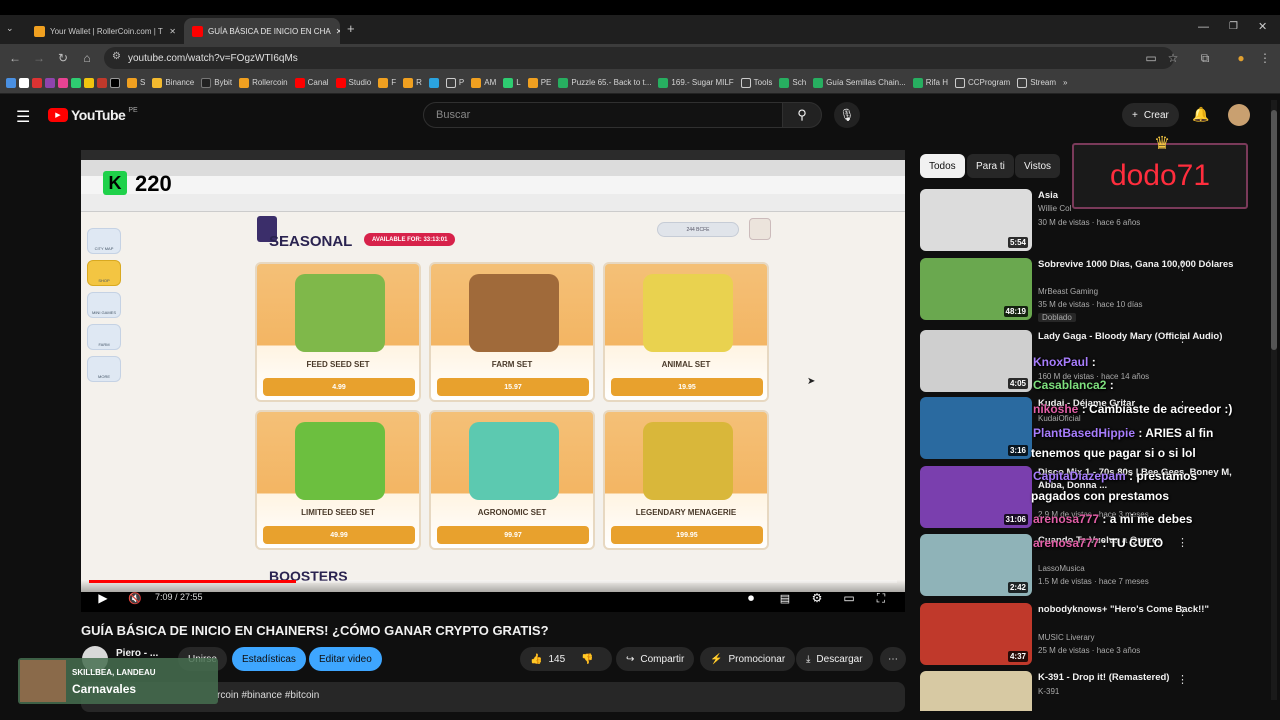 The image size is (1280, 720). What do you see at coordinates (87, 58) in the screenshot?
I see `home-icon: ⌂` at bounding box center [87, 58].